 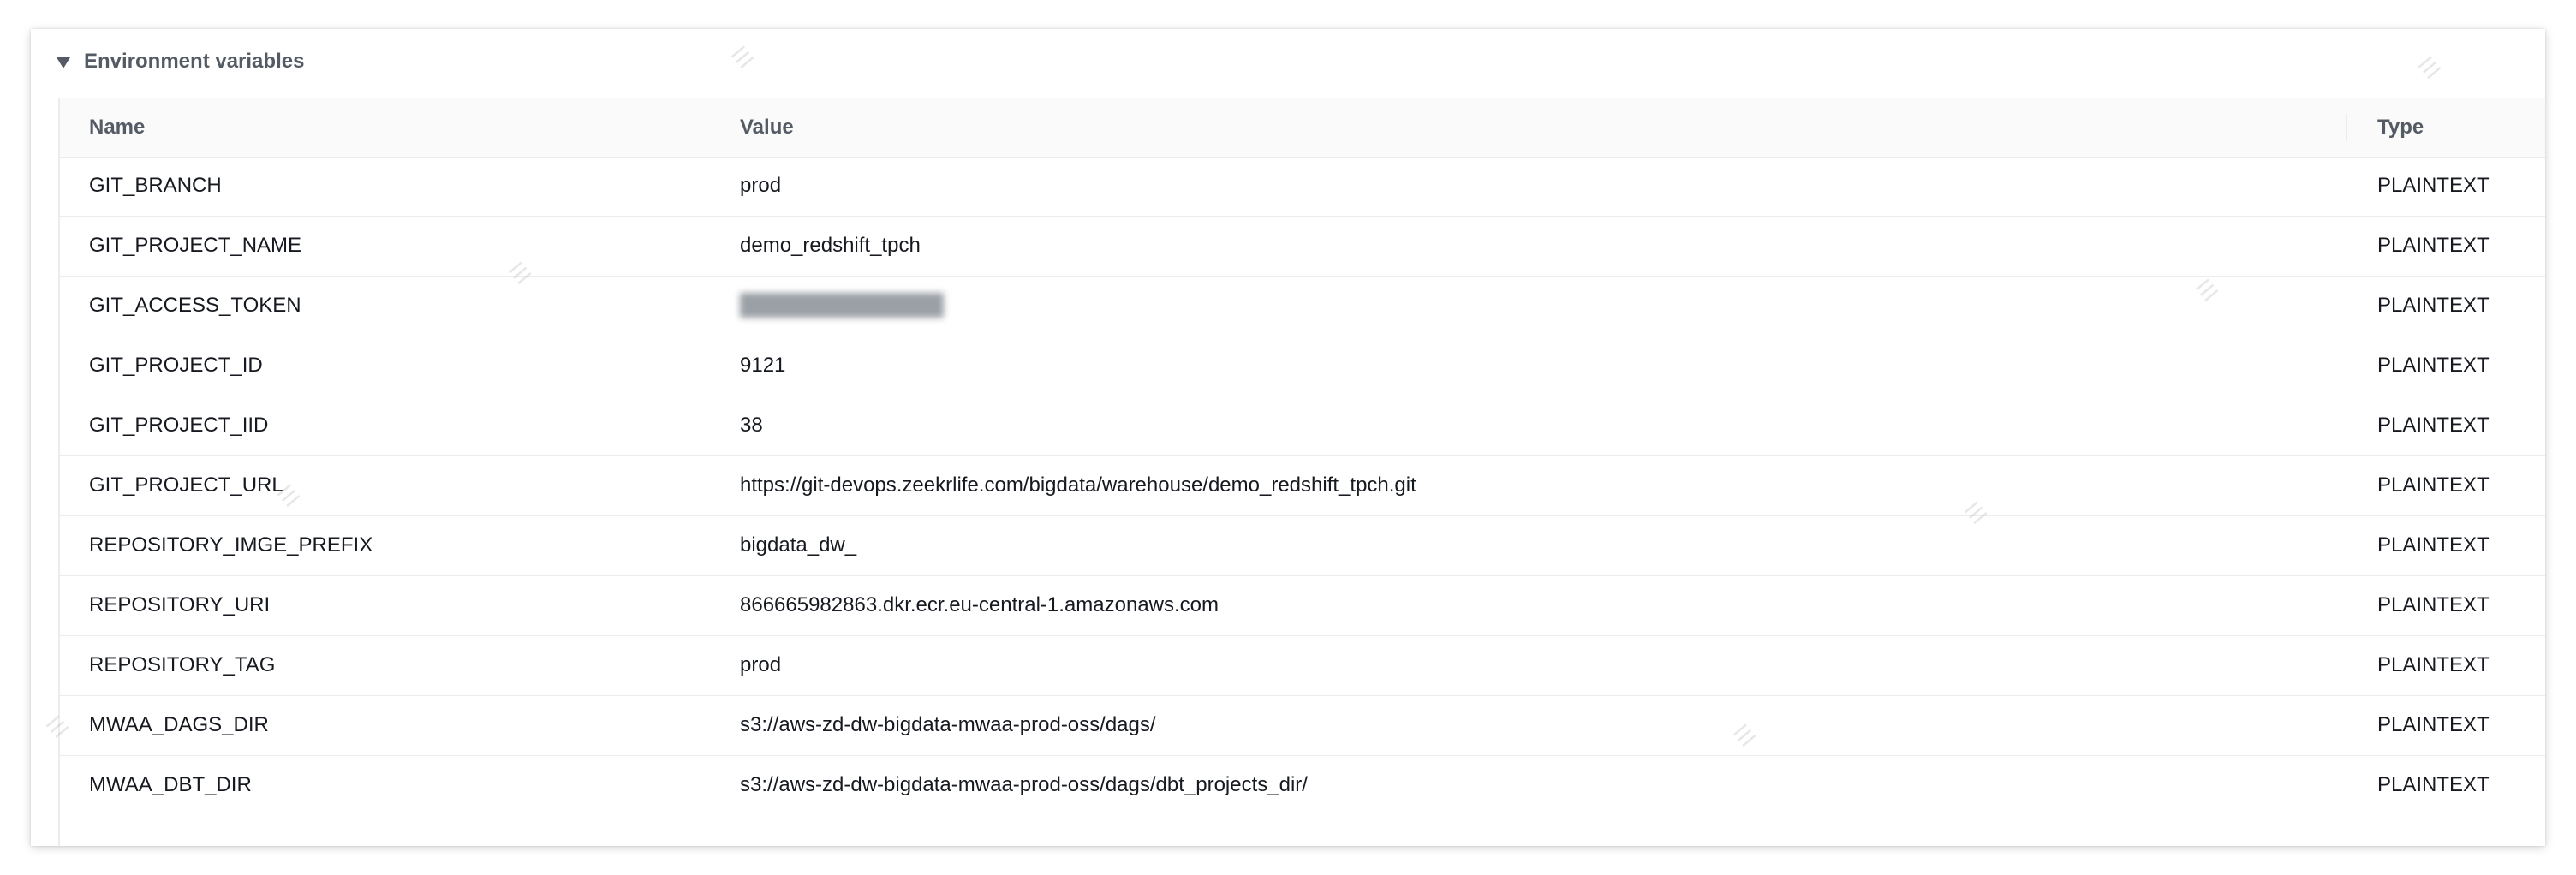 What do you see at coordinates (155, 185) in the screenshot?
I see `variable-name: GIT_BRANCH` at bounding box center [155, 185].